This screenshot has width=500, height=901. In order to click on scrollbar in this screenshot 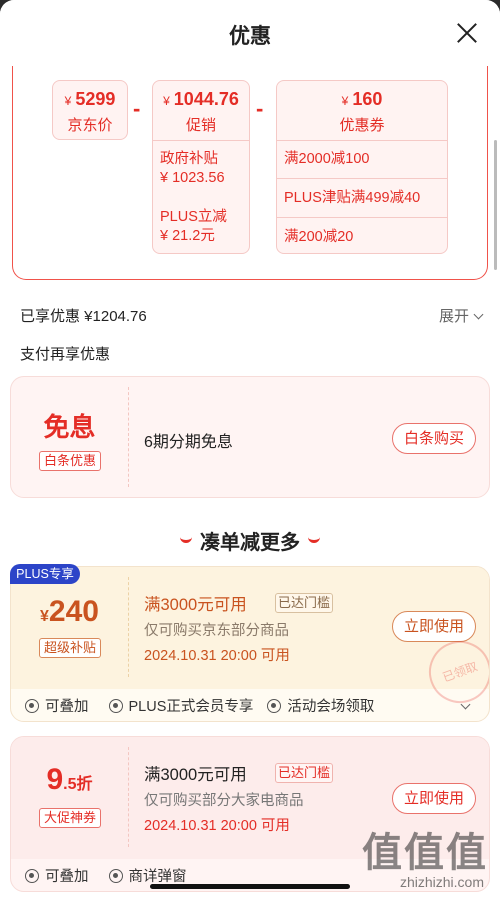, I will do `click(495, 205)`.